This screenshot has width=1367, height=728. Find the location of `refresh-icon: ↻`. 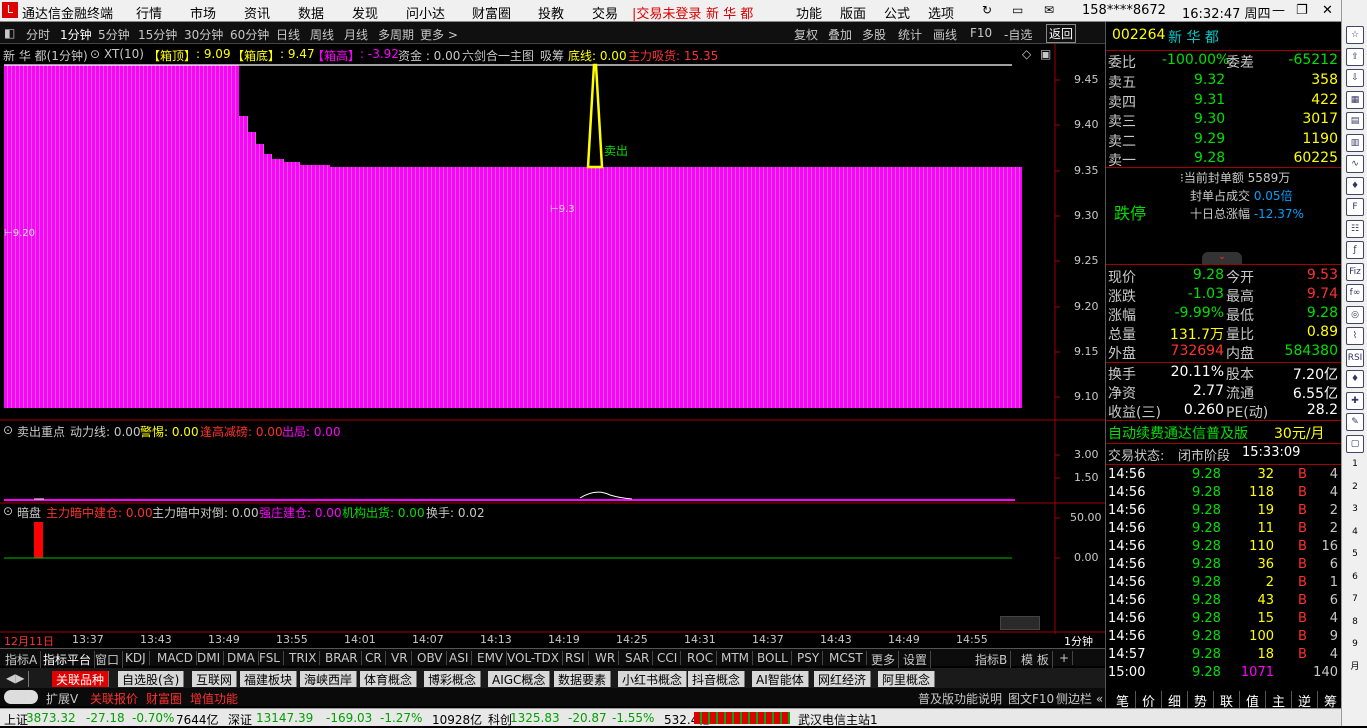

refresh-icon: ↻ is located at coordinates (987, 10).